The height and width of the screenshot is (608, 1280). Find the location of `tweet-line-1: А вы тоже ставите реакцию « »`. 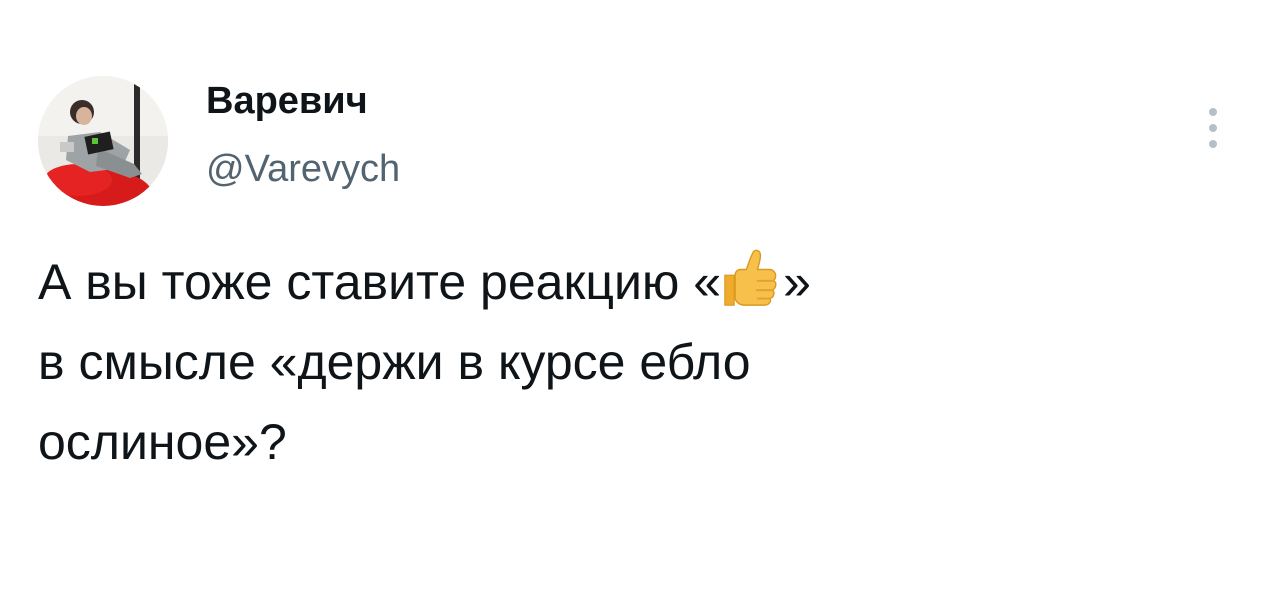

tweet-line-1: А вы тоже ставите реакцию « » is located at coordinates (598, 282).